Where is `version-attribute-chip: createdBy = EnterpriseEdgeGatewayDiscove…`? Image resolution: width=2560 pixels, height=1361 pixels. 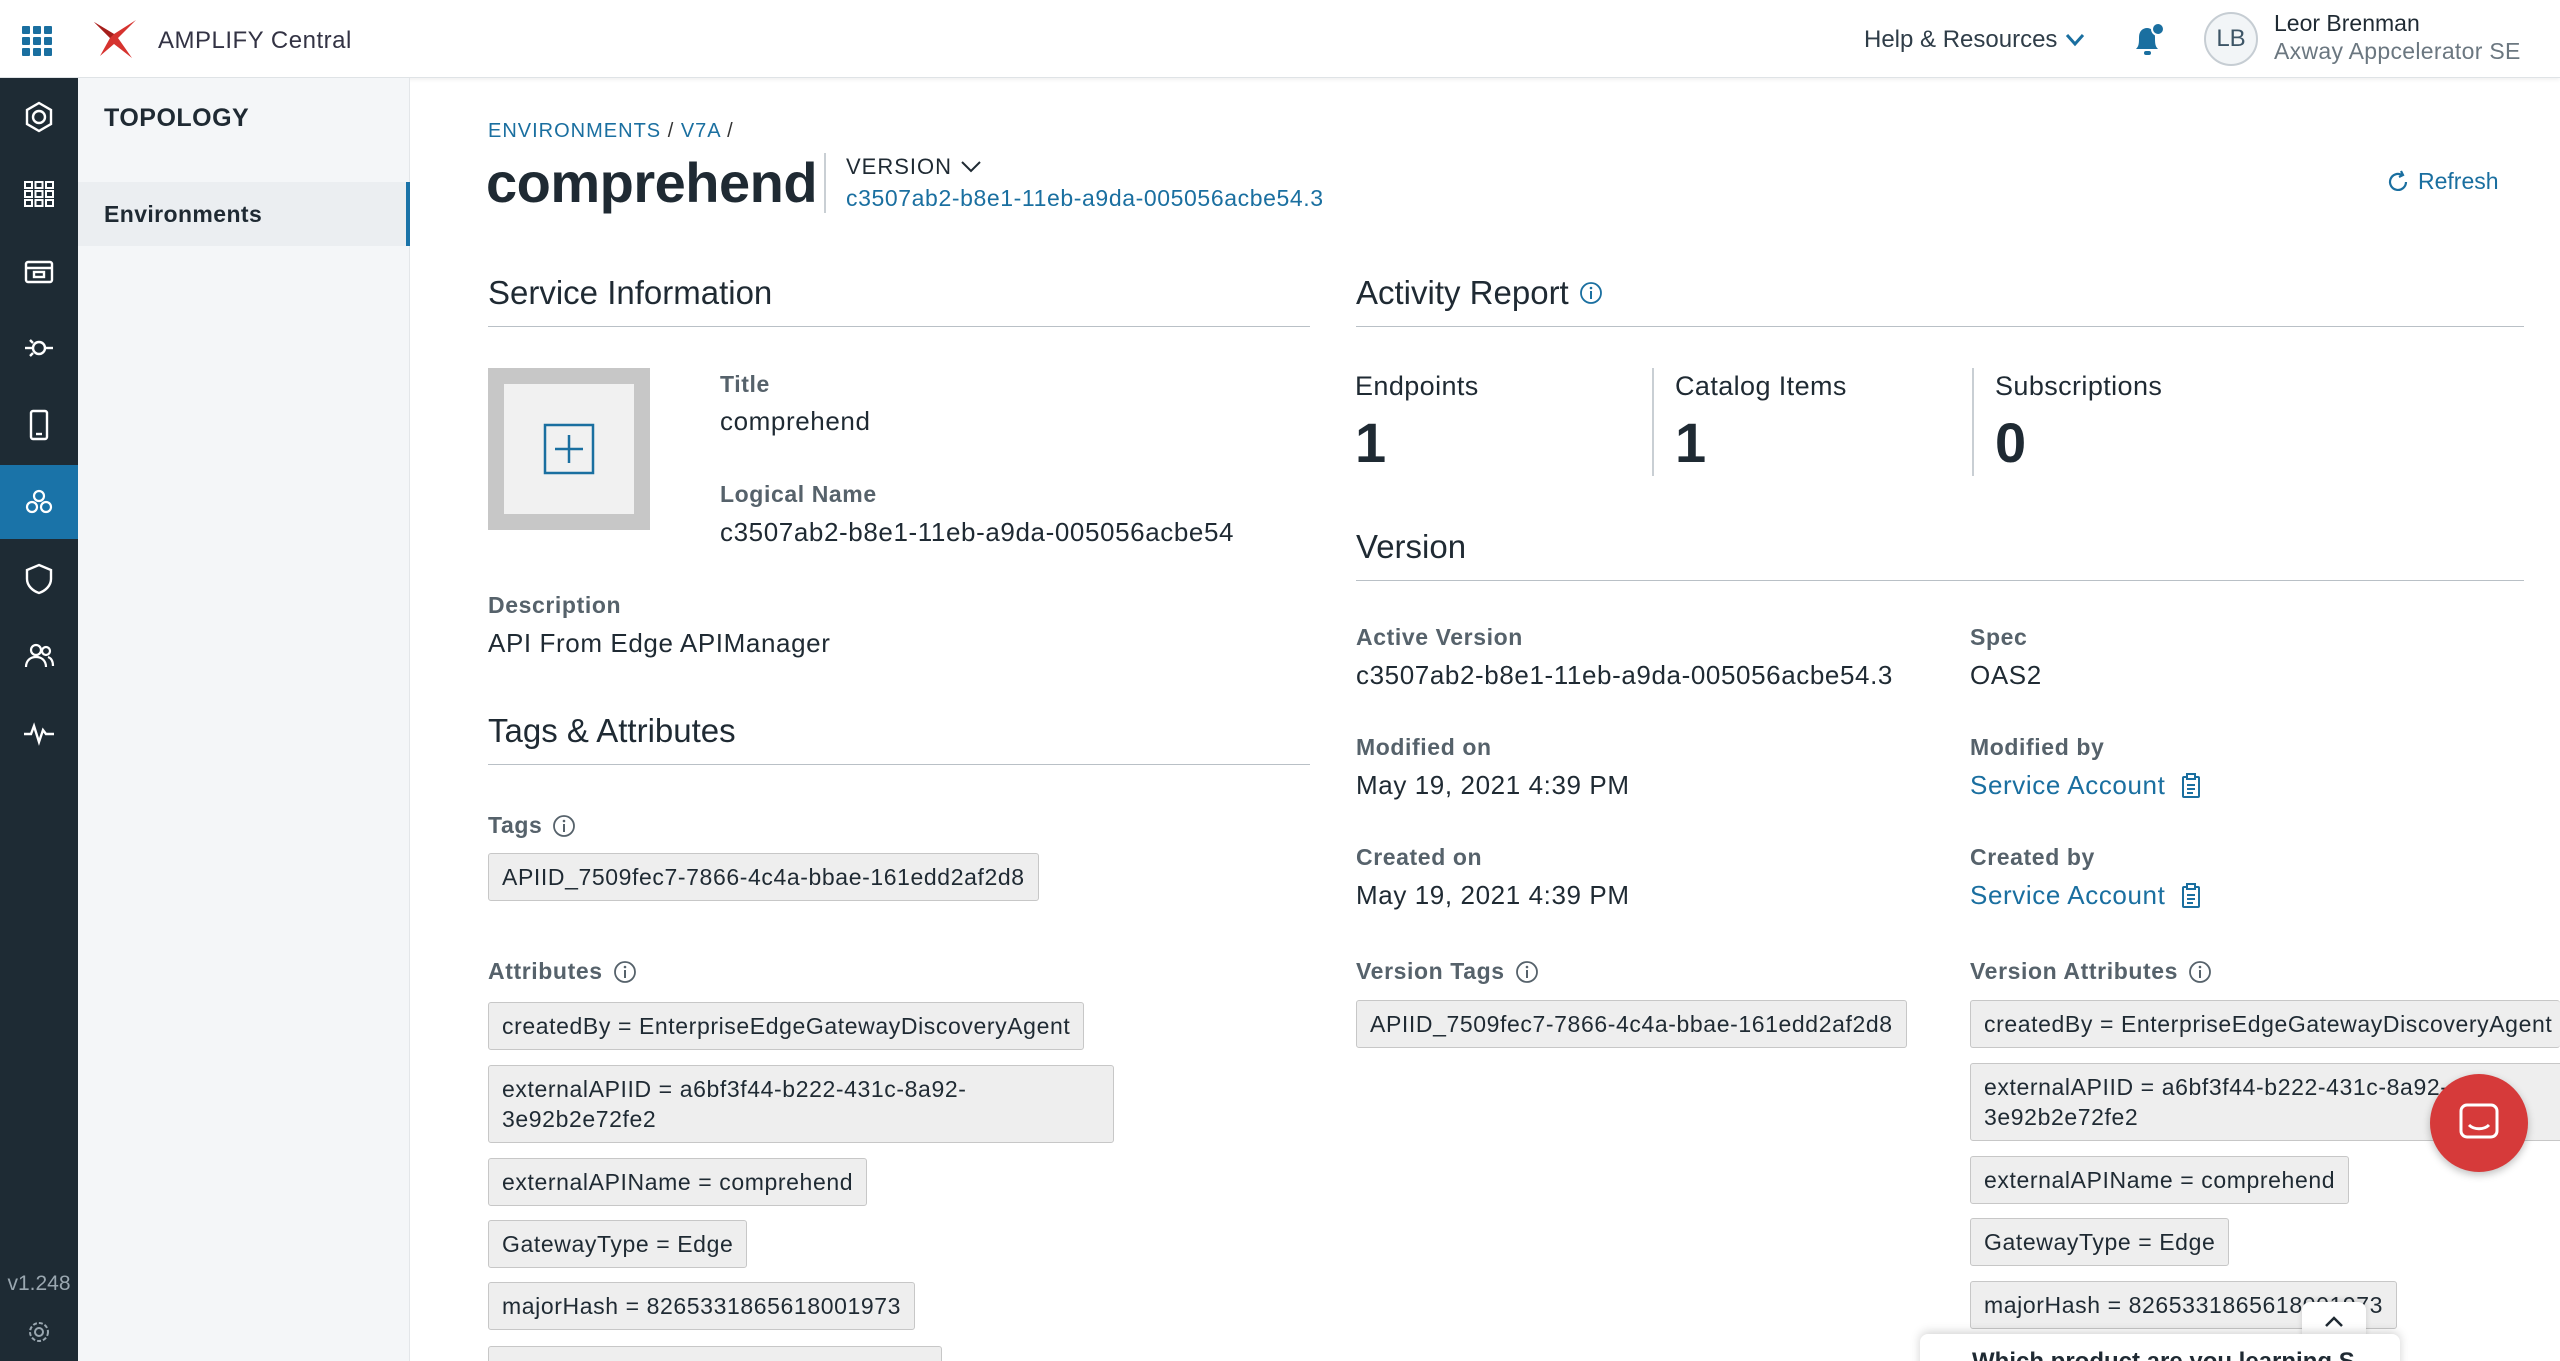 version-attribute-chip: createdBy = EnterpriseEdgeGatewayDiscove… is located at coordinates (2265, 1024).